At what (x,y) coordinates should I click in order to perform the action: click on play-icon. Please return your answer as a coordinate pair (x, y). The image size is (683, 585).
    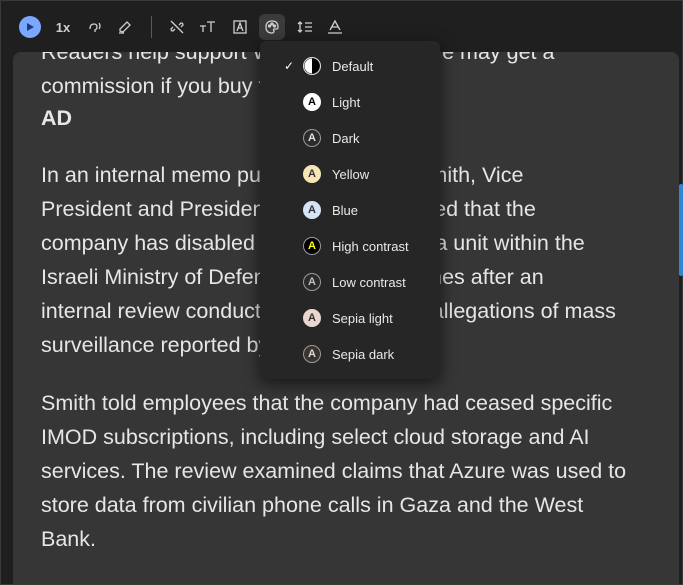
    Looking at the image, I should click on (30, 27).